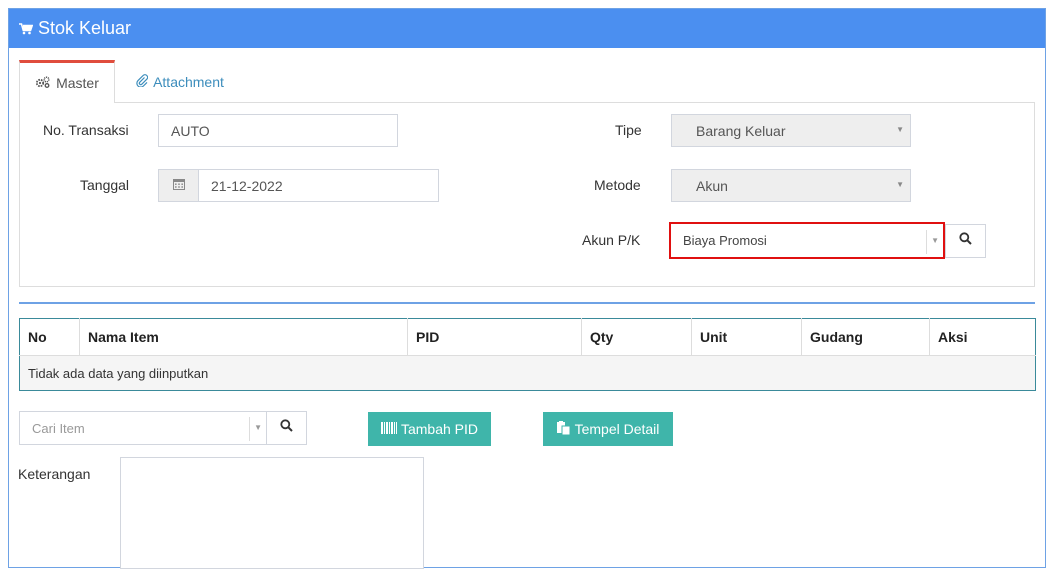 The width and height of the screenshot is (1054, 569). I want to click on akun-search-button, so click(965, 241).